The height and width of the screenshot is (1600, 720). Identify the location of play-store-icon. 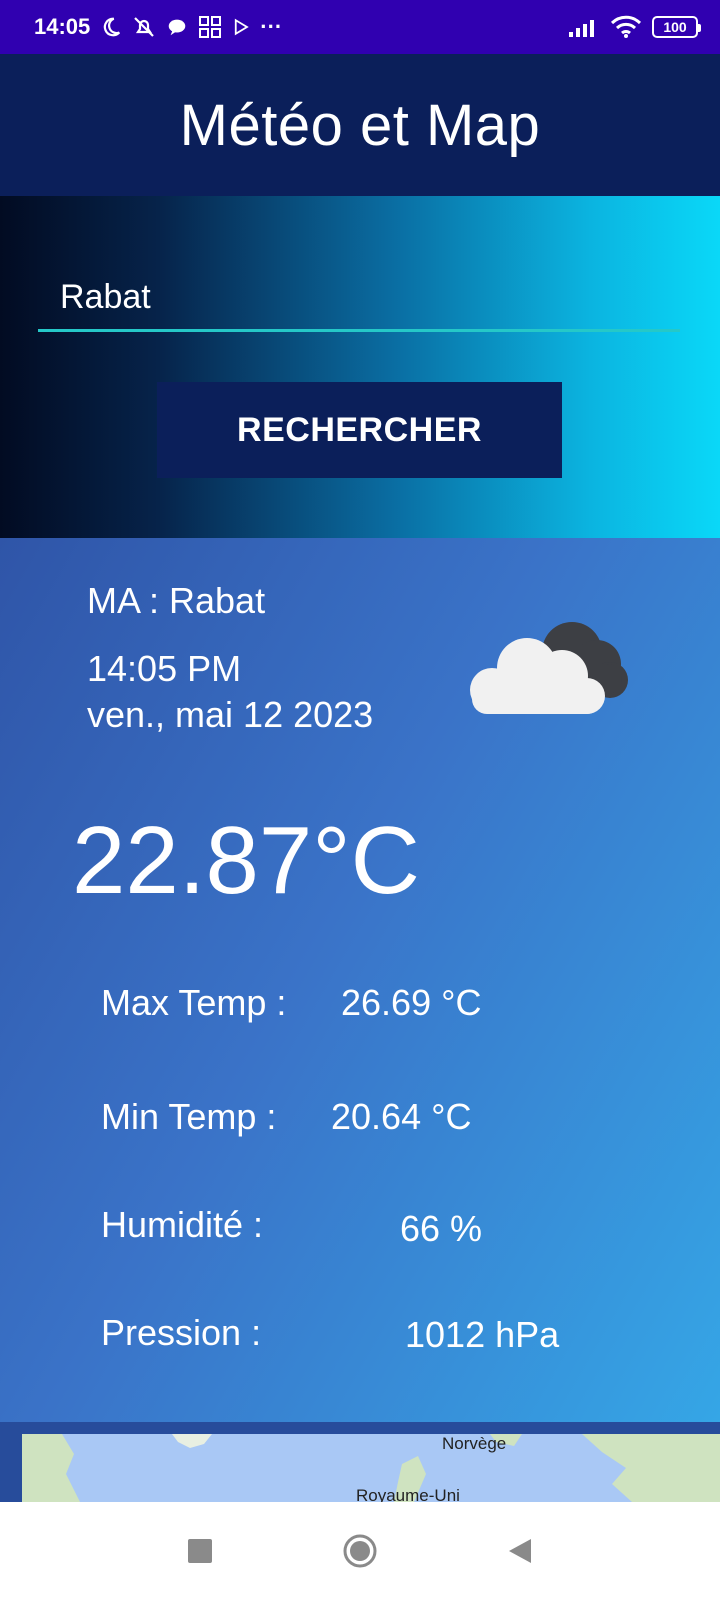
(241, 27).